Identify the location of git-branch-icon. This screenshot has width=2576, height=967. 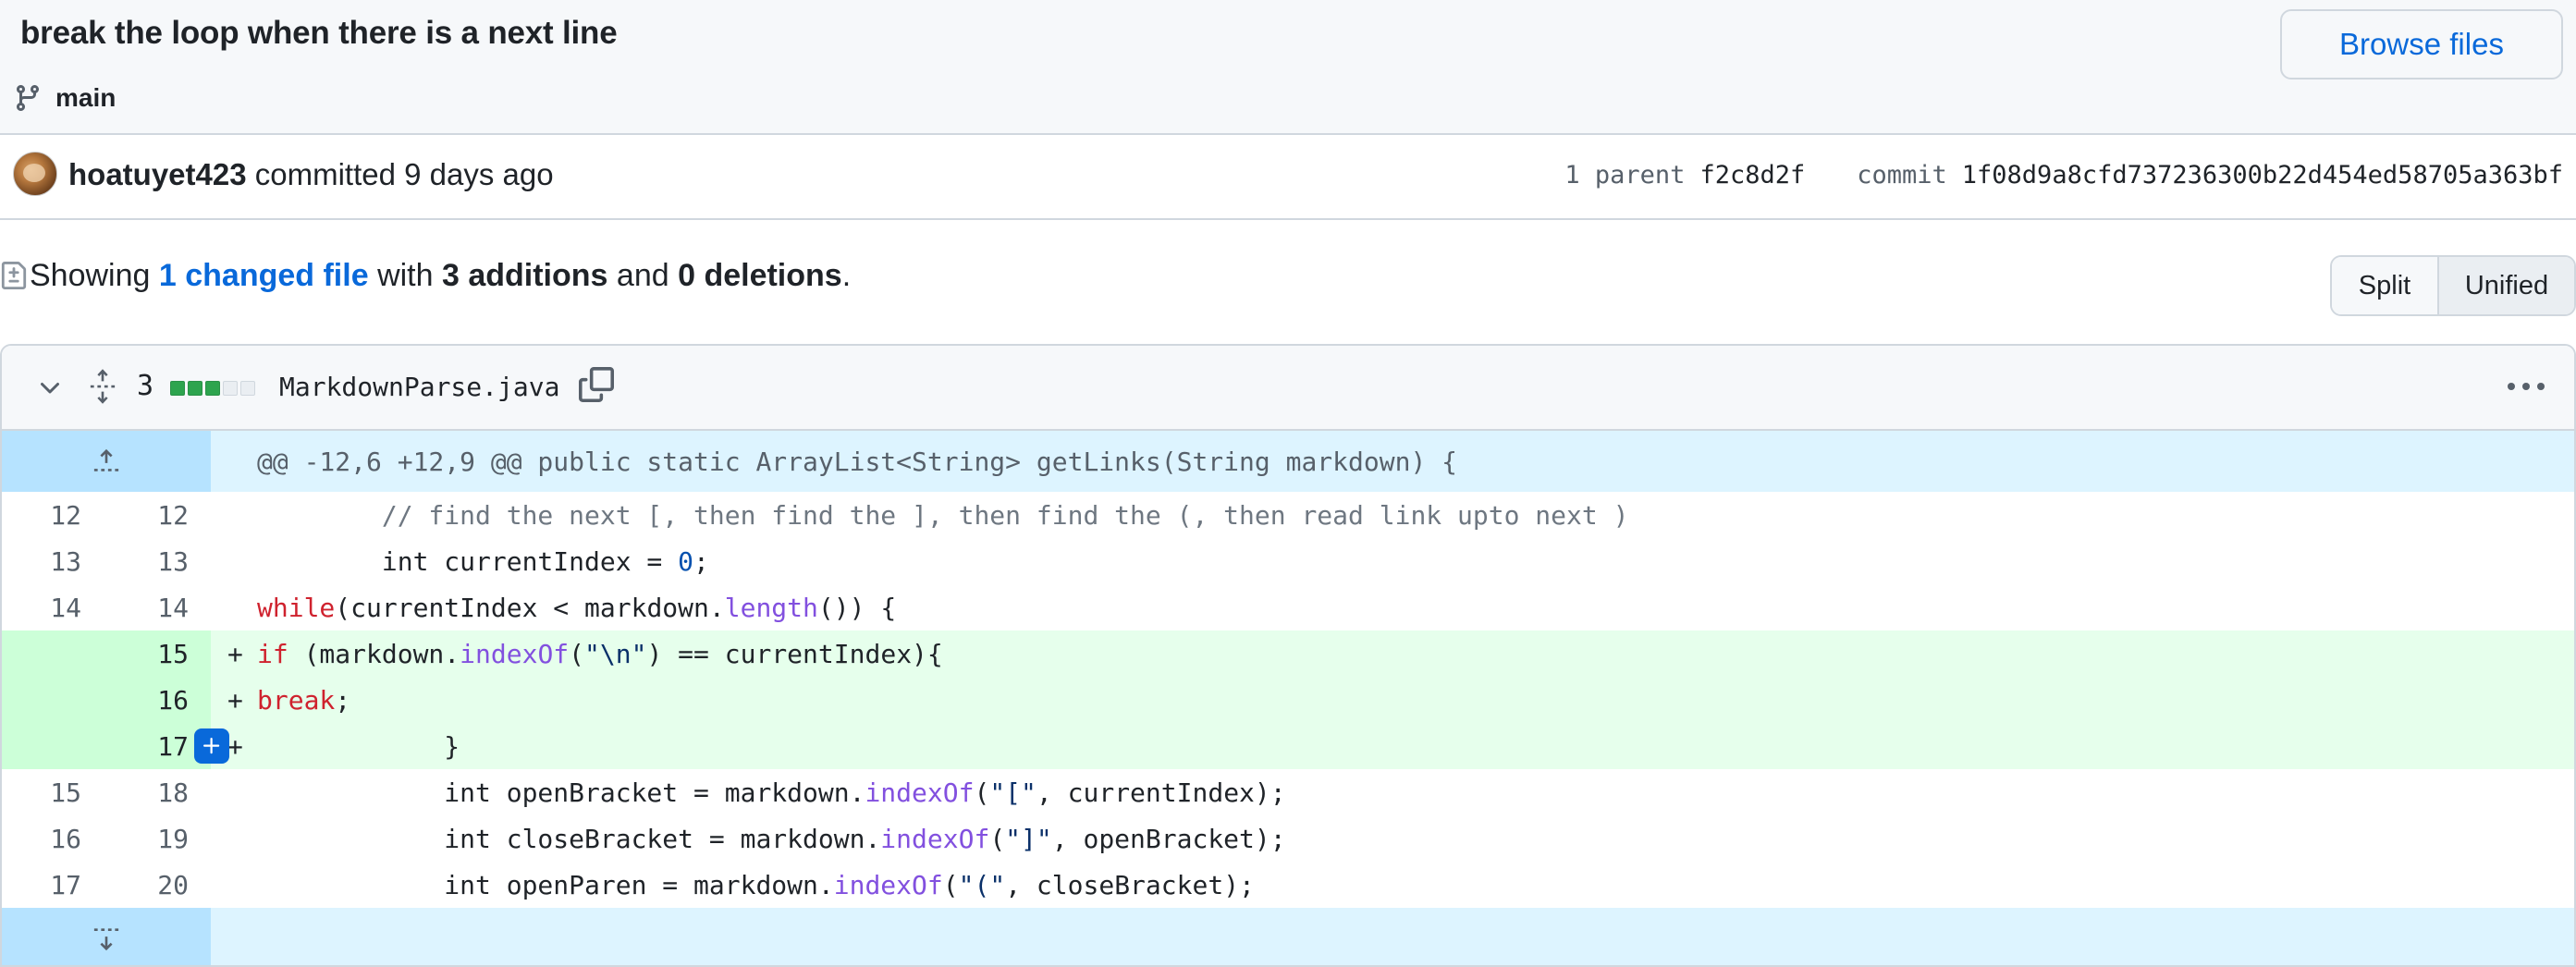
(27, 98).